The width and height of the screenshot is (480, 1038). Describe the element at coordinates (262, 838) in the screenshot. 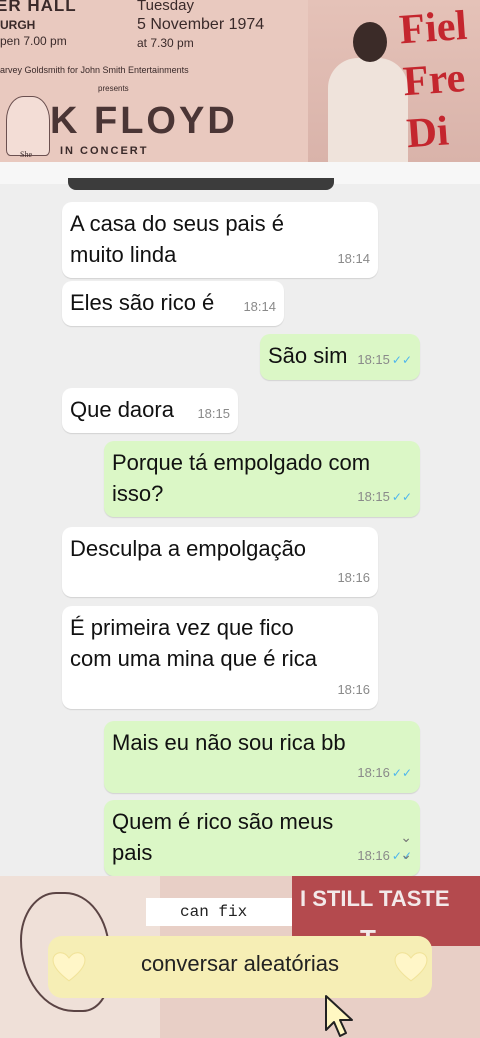

I see `message-bubble-outgoing: Quem é rico são meus pais 18:16 ✓✓` at that location.